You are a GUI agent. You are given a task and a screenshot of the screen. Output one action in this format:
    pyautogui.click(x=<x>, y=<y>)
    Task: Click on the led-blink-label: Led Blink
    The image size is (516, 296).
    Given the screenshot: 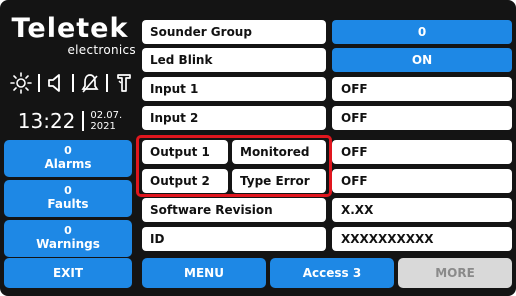 What is the action you would take?
    pyautogui.click(x=234, y=60)
    